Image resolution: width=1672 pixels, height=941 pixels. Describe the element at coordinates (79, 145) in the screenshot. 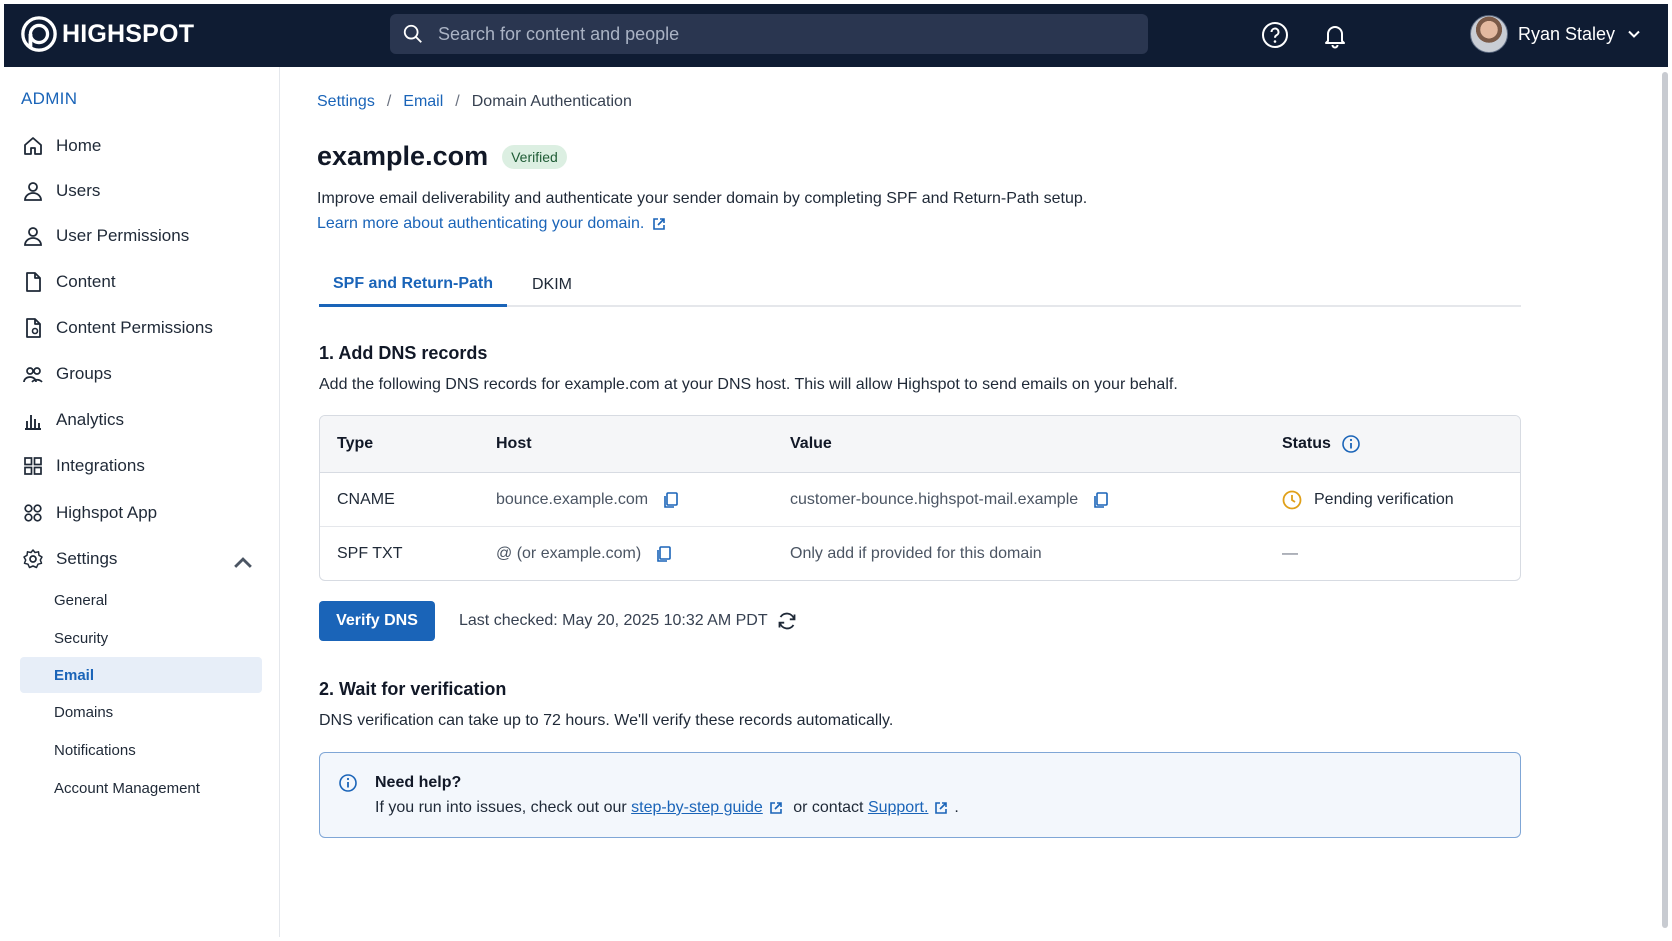

I see `sidebar-item-label: Home` at that location.